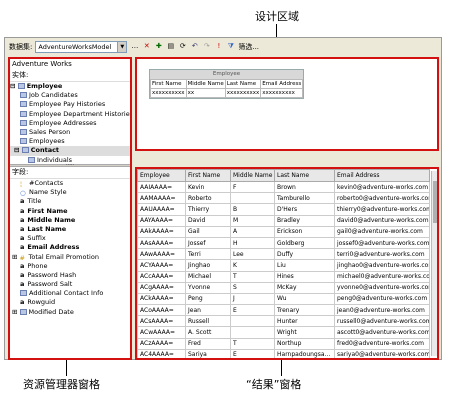 This screenshot has width=449, height=398. What do you see at coordinates (122, 46) in the screenshot?
I see `chevron-down-icon: ▼` at bounding box center [122, 46].